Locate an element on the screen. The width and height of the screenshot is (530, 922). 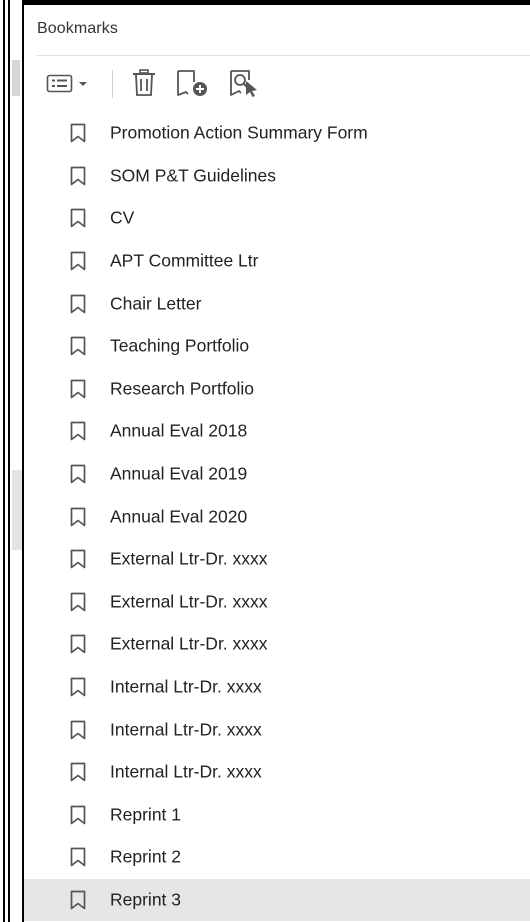
bookmarks-toolbar is located at coordinates (277, 83).